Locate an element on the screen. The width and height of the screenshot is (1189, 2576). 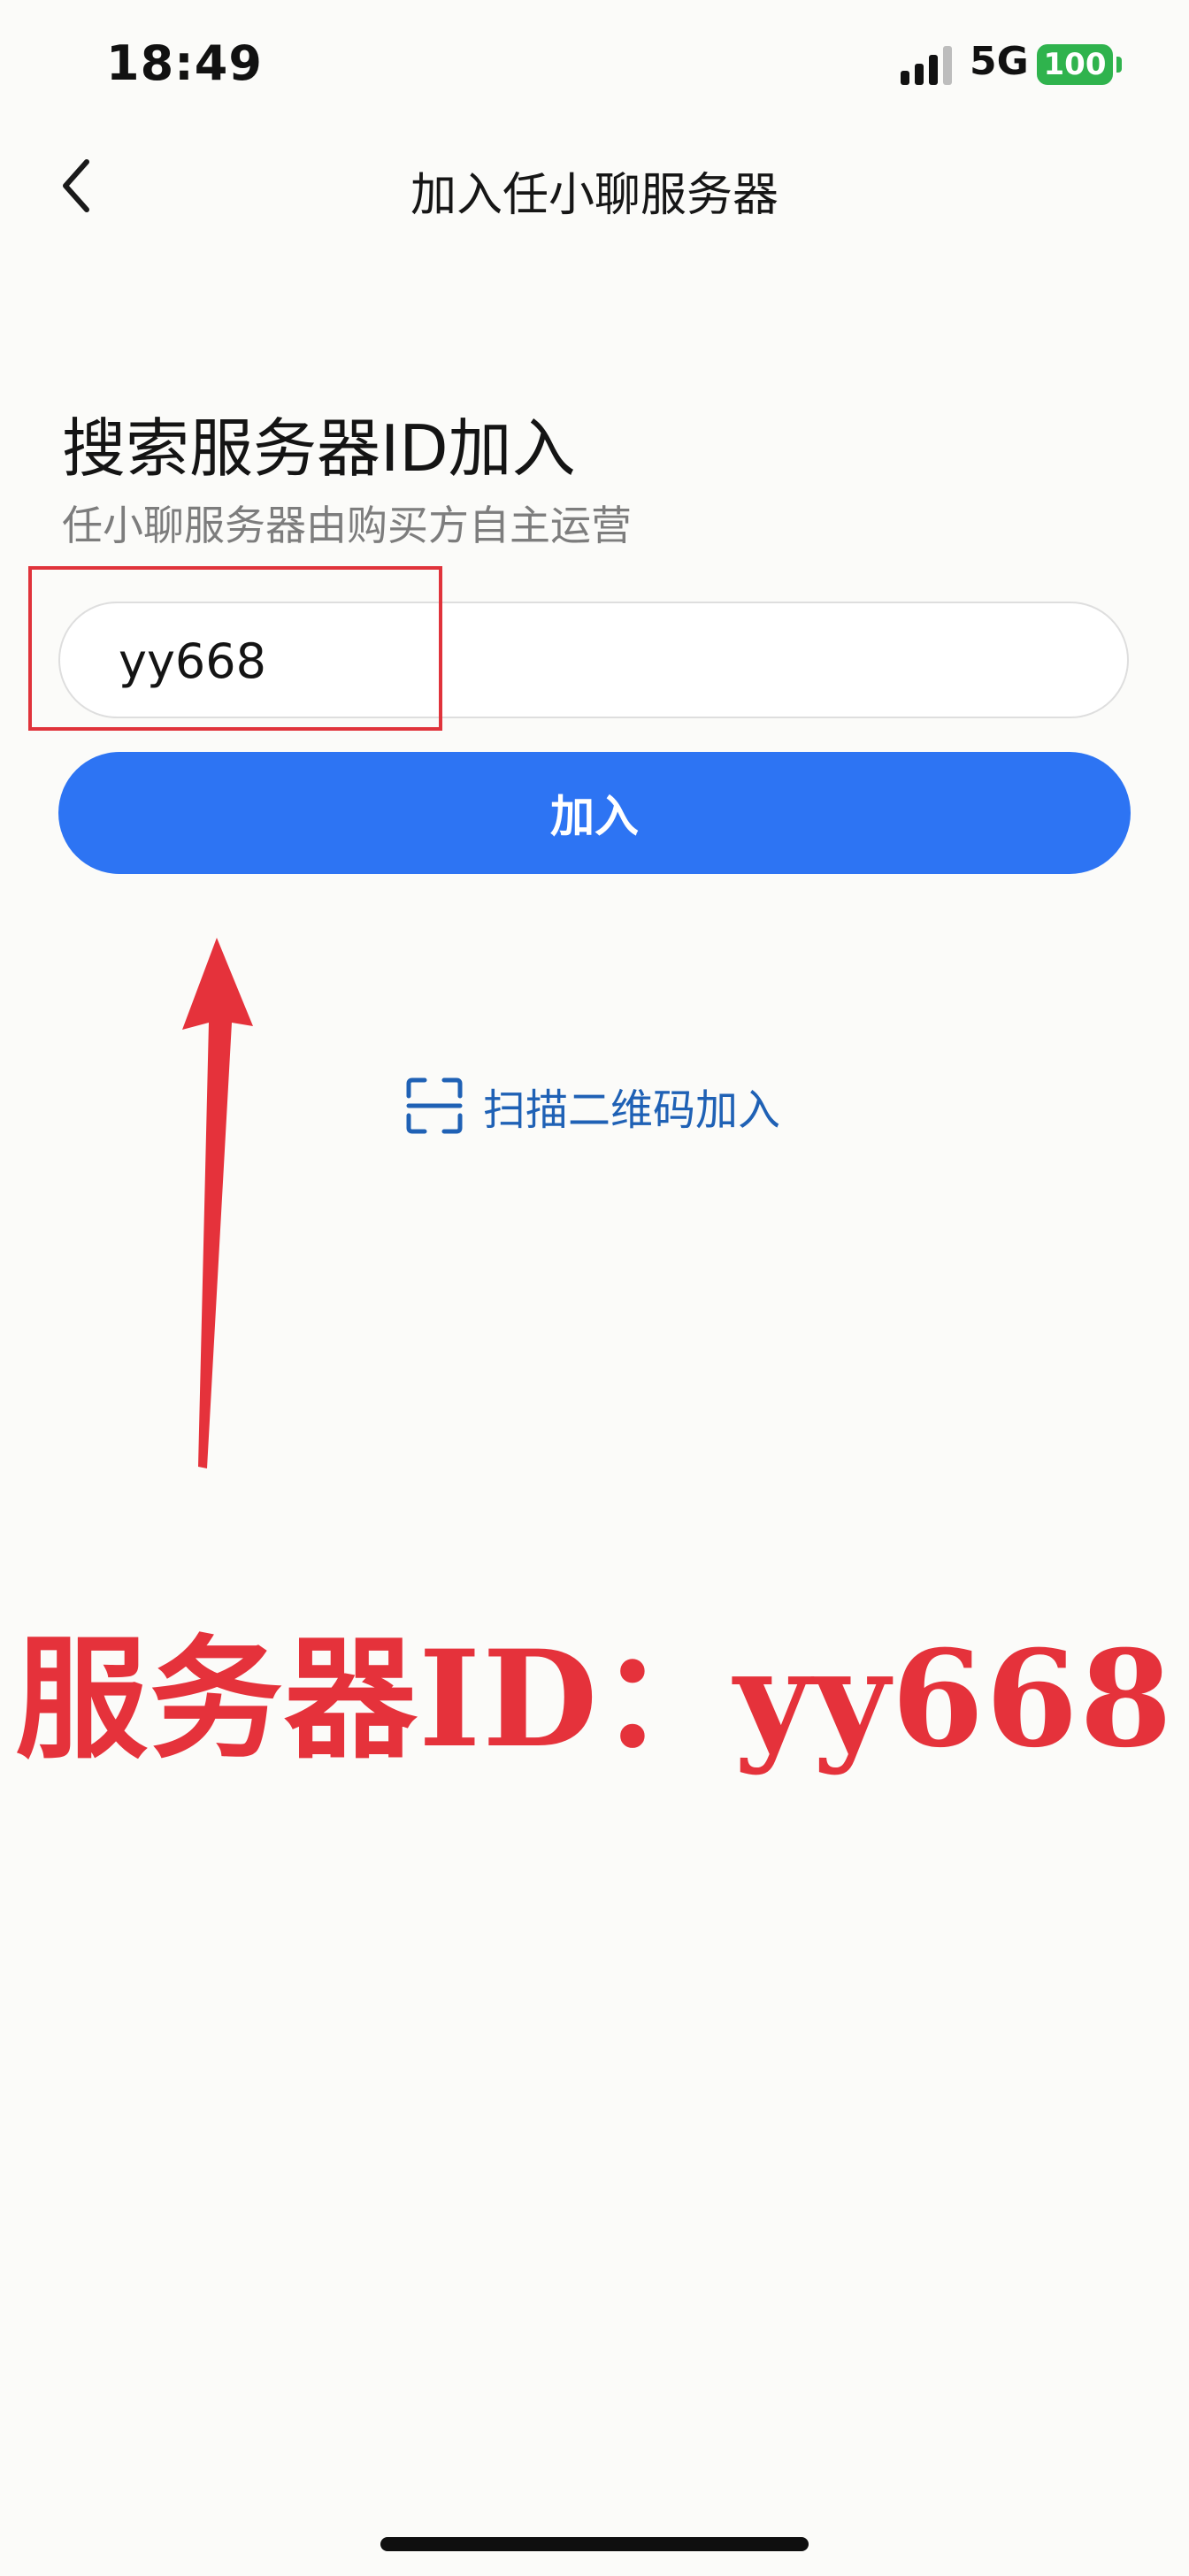
status-bar: 18:49 5G 100 is located at coordinates (594, 66).